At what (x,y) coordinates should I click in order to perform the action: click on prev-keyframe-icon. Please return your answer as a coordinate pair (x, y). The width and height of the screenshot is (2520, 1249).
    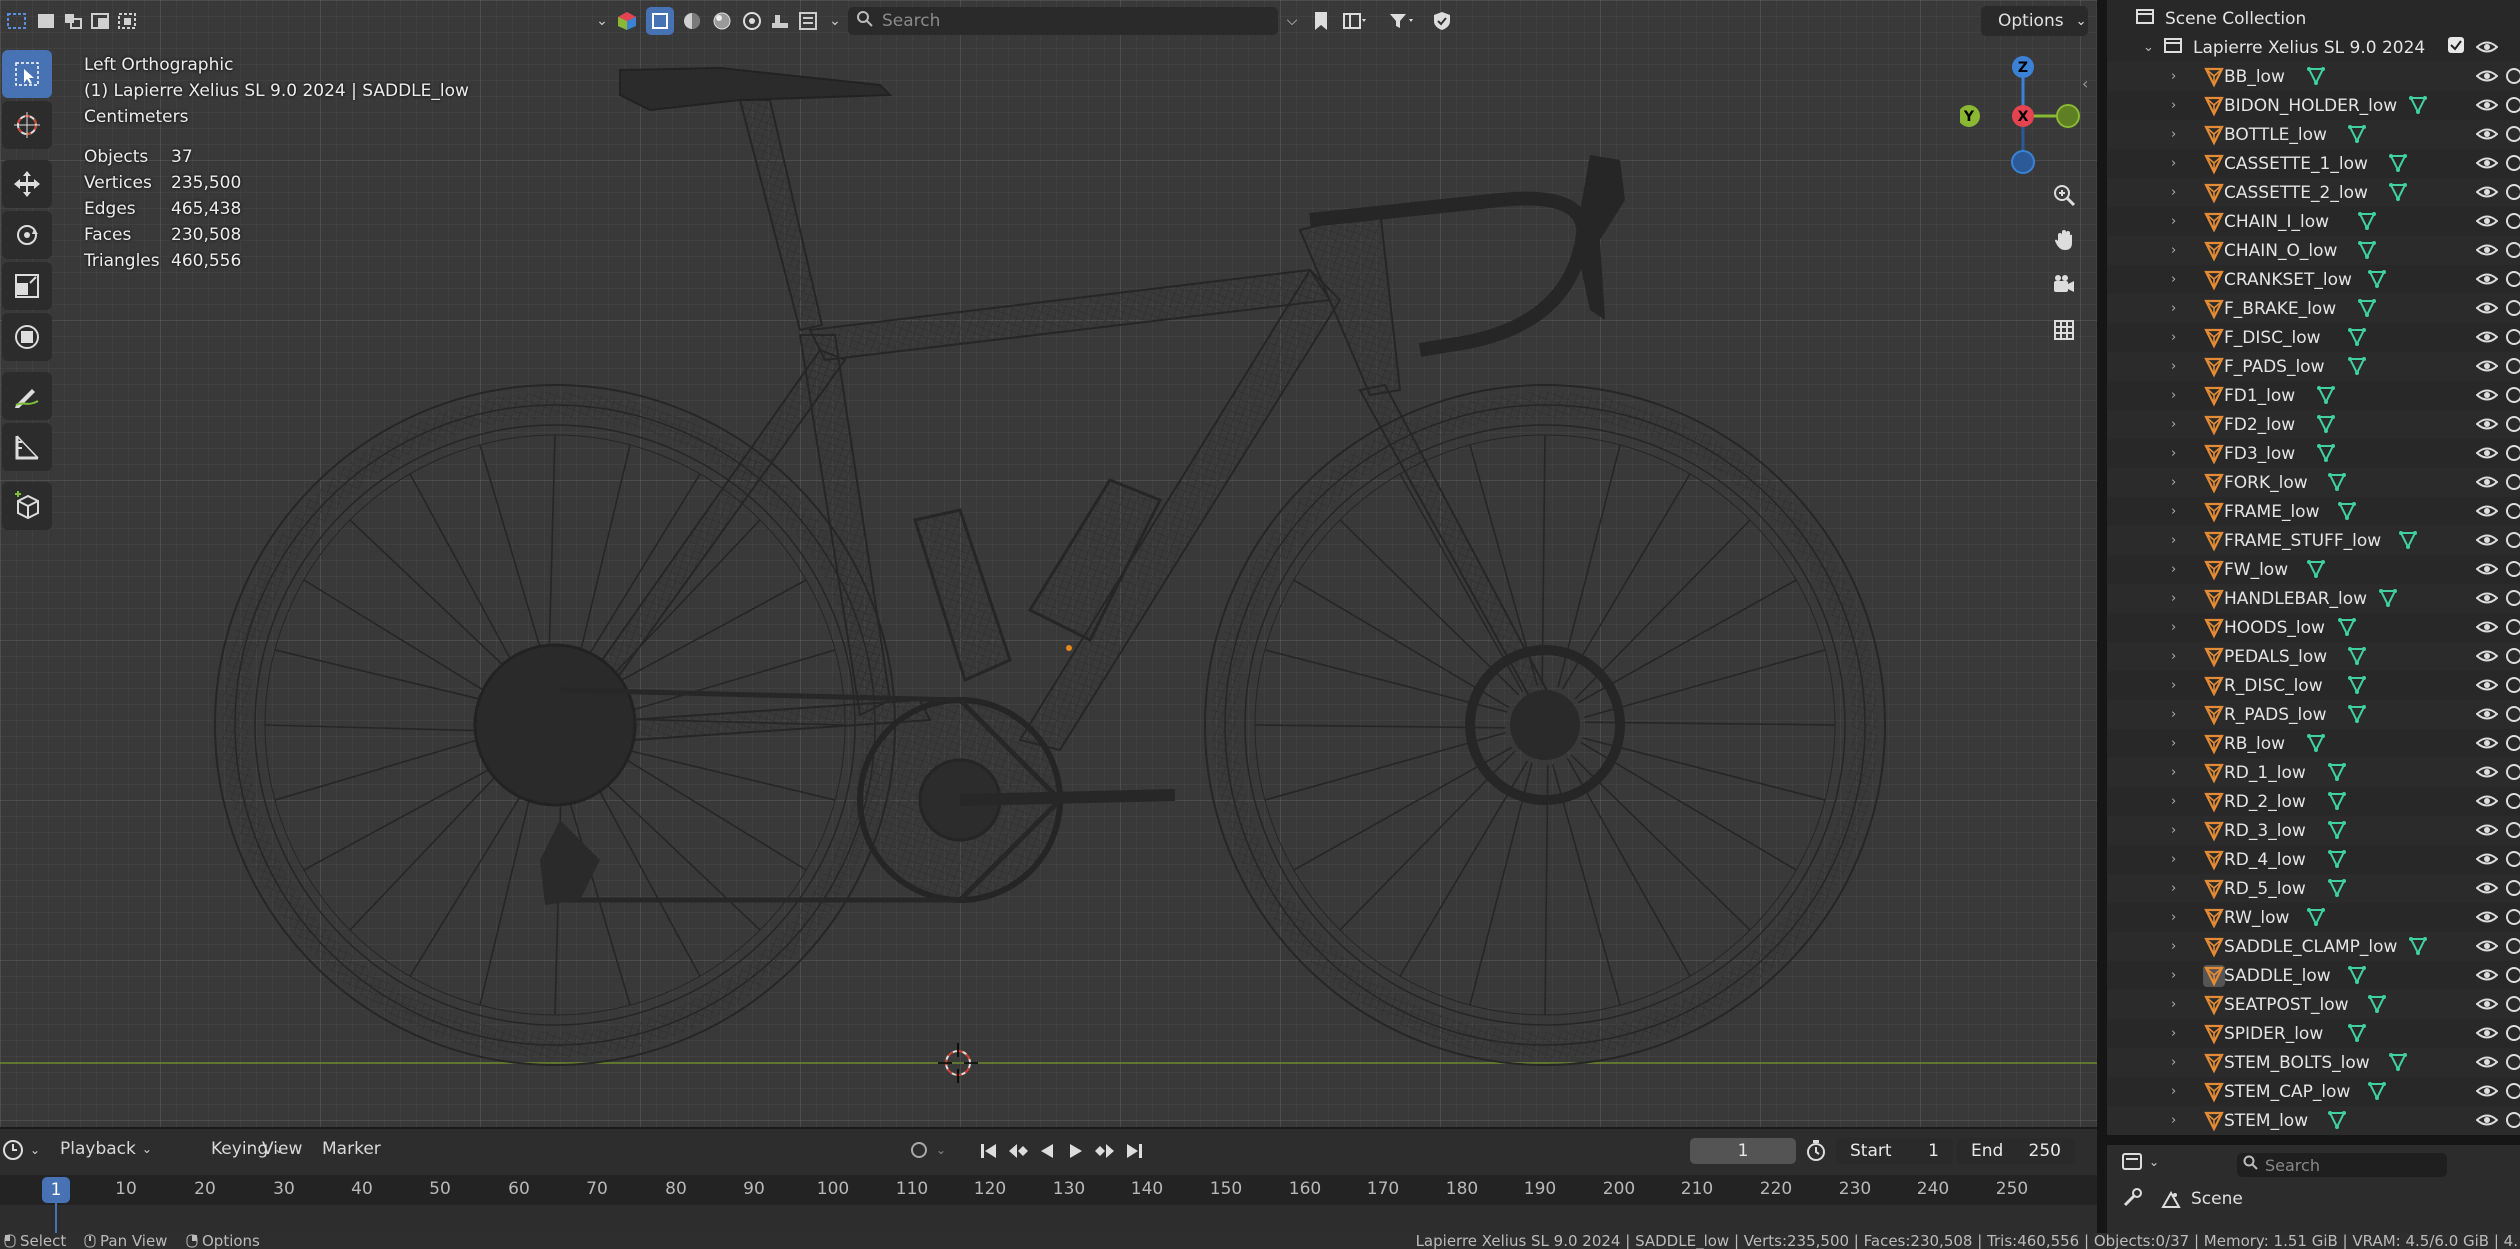
    Looking at the image, I should click on (1017, 1151).